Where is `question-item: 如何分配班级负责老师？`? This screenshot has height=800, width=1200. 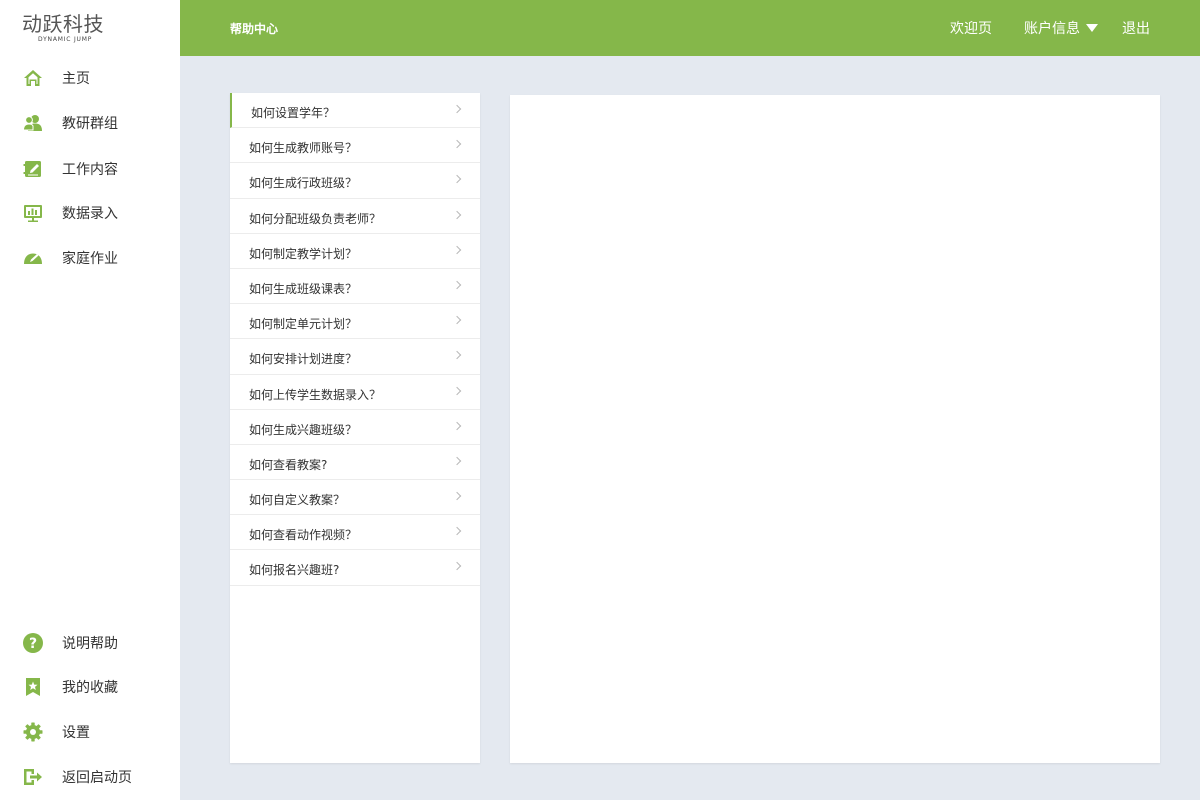
question-item: 如何分配班级负责老师？ is located at coordinates (355, 216).